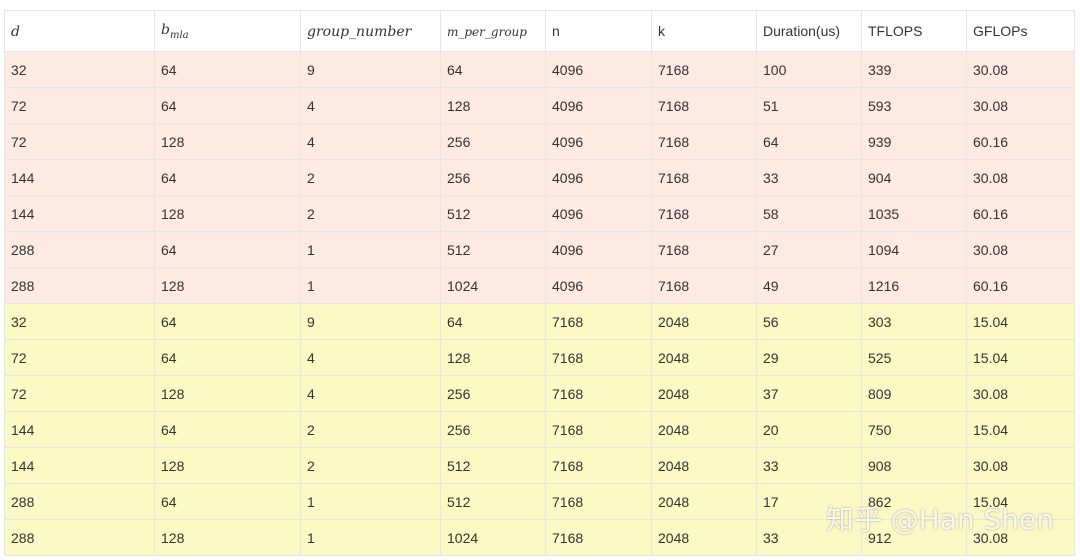  Describe the element at coordinates (539, 429) in the screenshot. I see `table-row: 144 64 2 256 7168 2048 20 750 15.04` at that location.